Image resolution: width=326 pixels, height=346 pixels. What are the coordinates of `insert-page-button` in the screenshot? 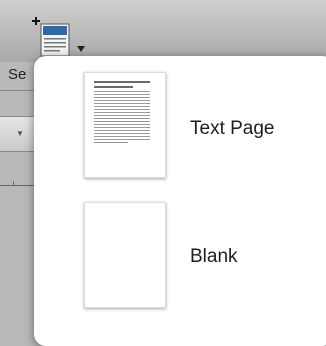 It's located at (60, 37).